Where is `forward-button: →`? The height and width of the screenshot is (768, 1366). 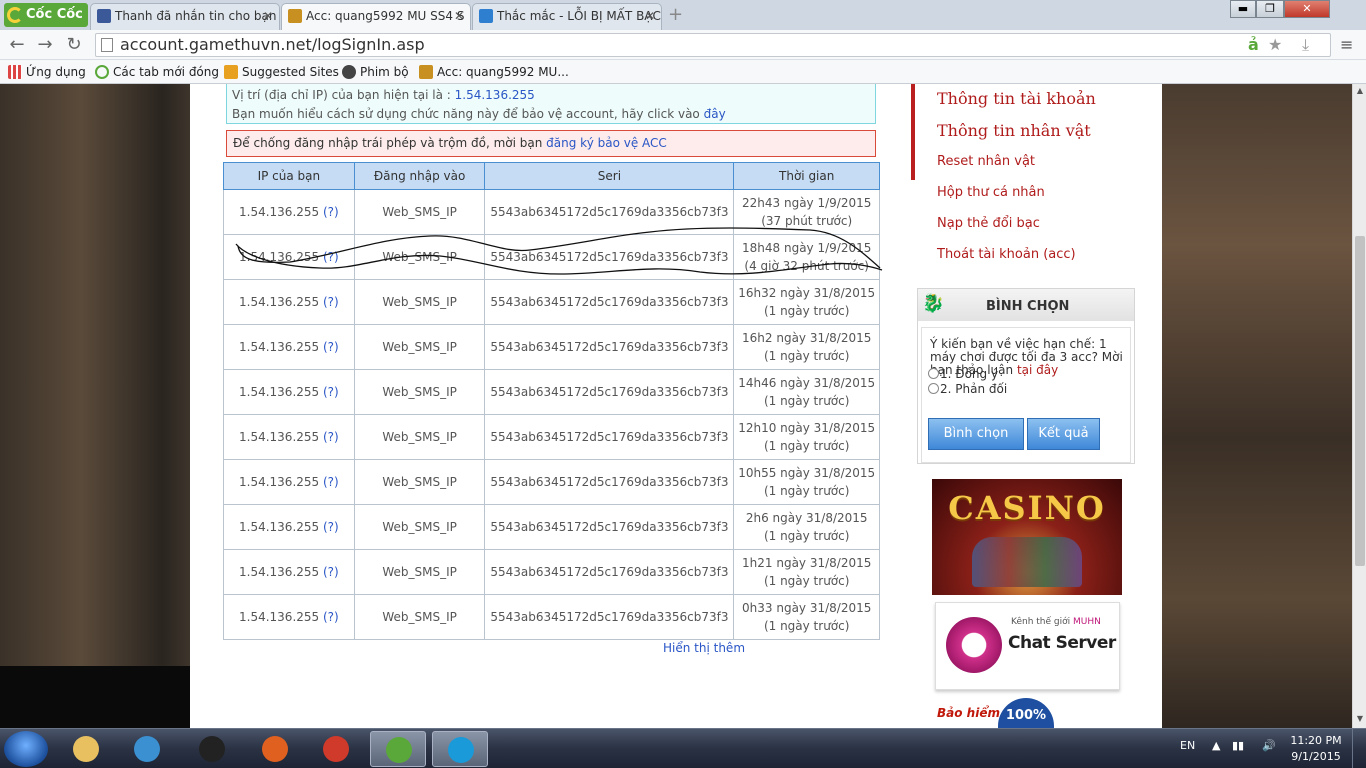
forward-button: → is located at coordinates (45, 45).